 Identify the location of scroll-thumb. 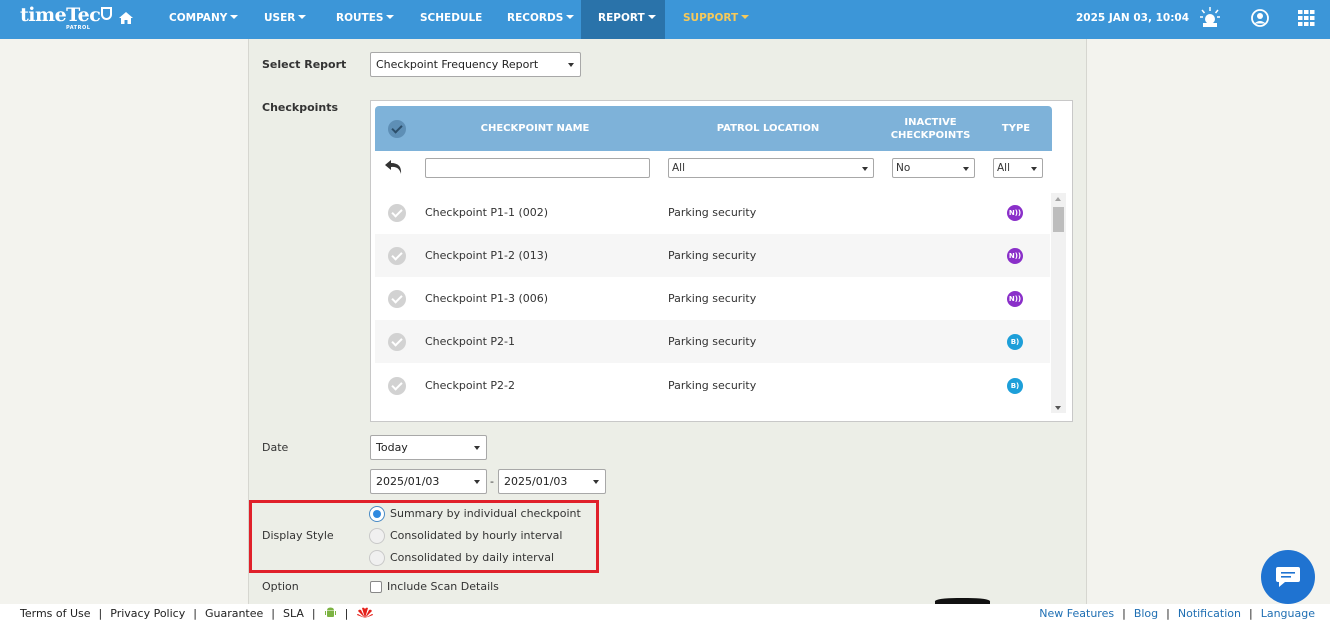
(1058, 219).